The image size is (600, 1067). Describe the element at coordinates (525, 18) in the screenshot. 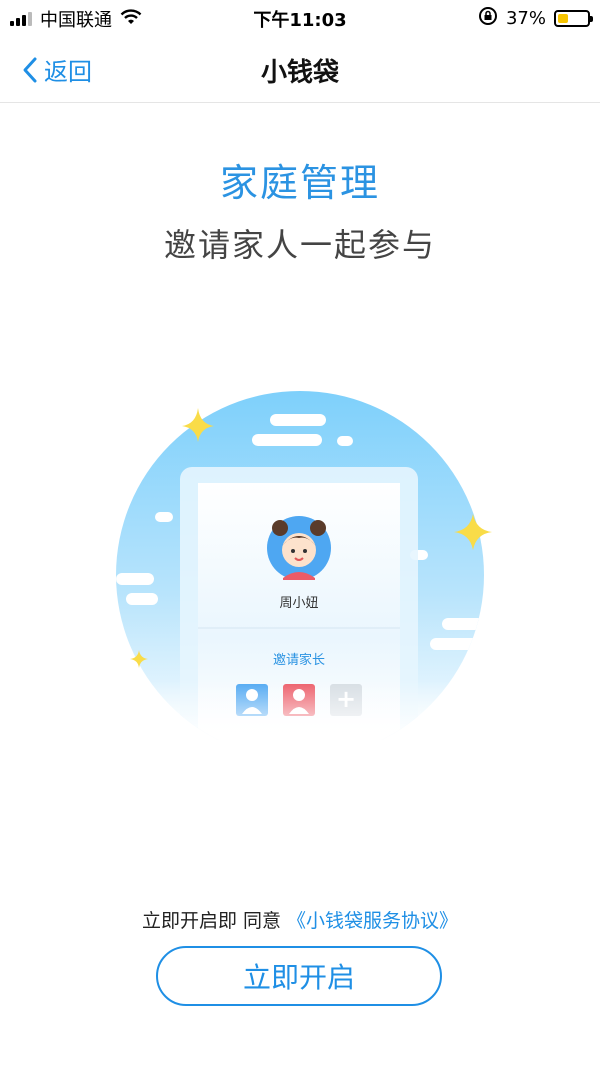

I see `battery-percent: 37%` at that location.